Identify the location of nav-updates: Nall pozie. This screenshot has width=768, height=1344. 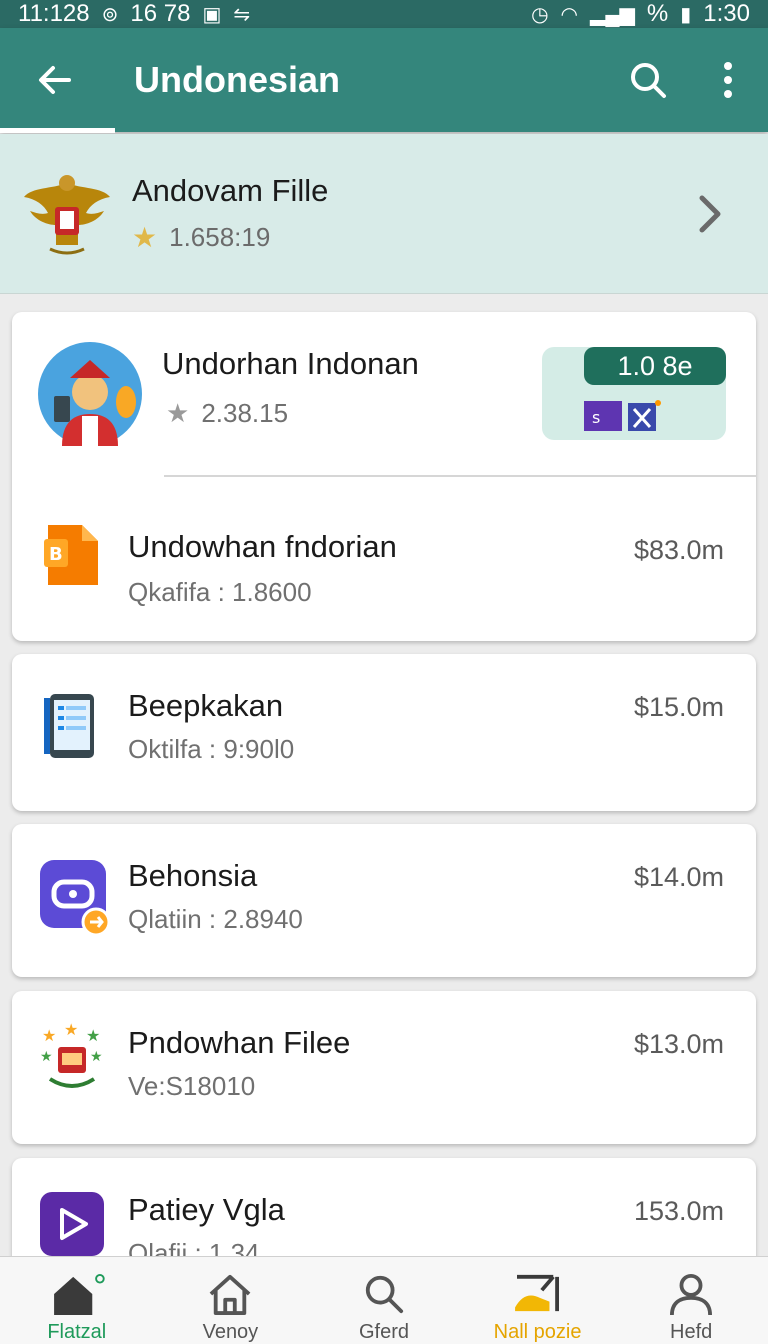
(538, 1300).